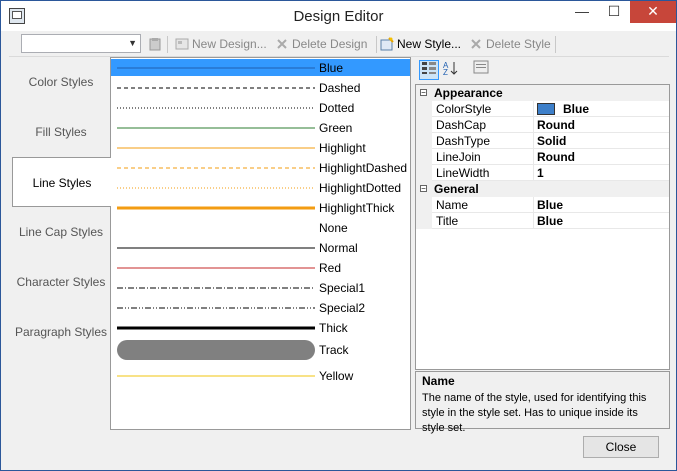  What do you see at coordinates (481, 70) in the screenshot?
I see `property-pages-icon` at bounding box center [481, 70].